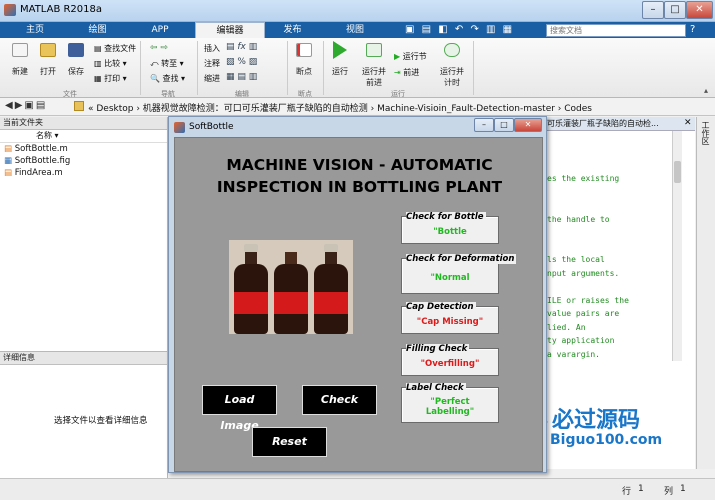  Describe the element at coordinates (359, 187) in the screenshot. I see `headline-line-2: INSPECTION IN BOTTLING PLANT` at that location.